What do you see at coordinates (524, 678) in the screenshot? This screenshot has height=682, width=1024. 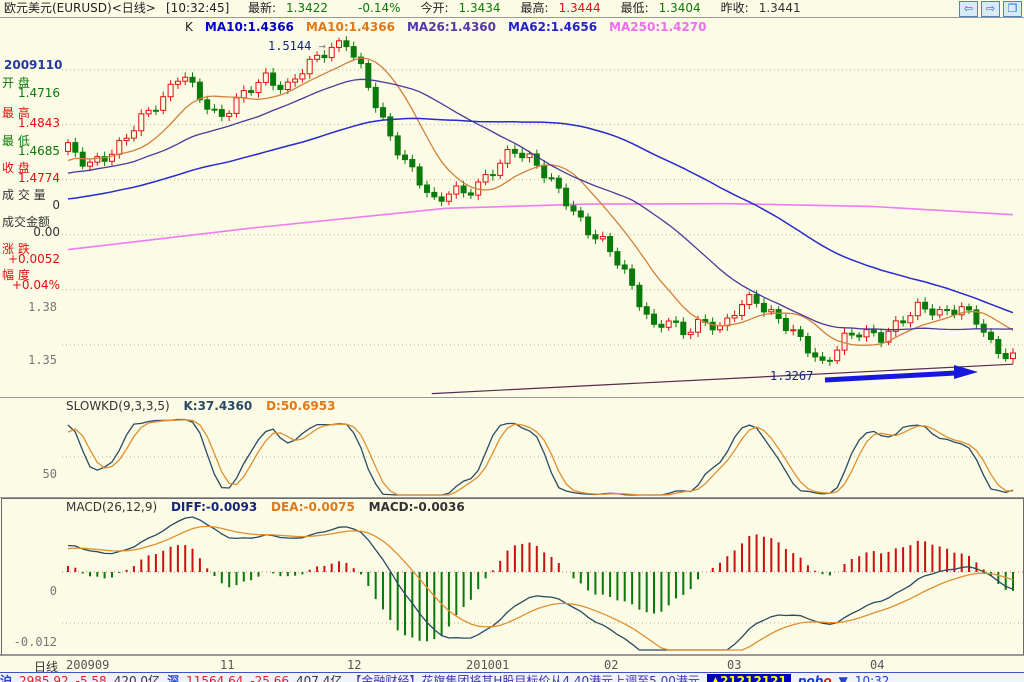 I see `news-marquee: 【金融财经】花旗集团将其H股目标价从4.40港元上调至5.00港元` at bounding box center [524, 678].